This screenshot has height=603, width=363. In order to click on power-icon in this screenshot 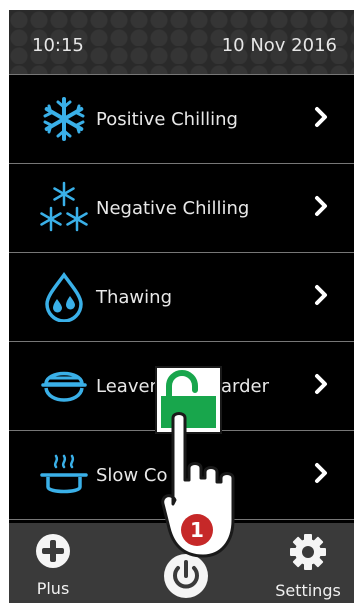, I will do `click(186, 578)`.